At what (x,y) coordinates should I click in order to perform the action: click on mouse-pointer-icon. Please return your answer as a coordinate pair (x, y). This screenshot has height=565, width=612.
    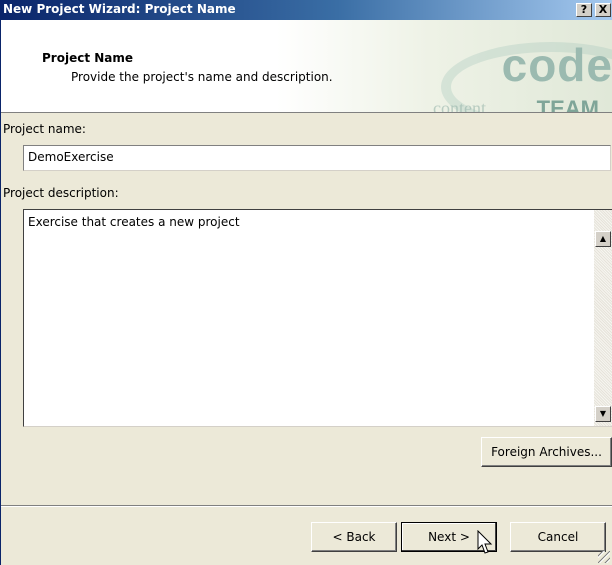
    Looking at the image, I should click on (485, 542).